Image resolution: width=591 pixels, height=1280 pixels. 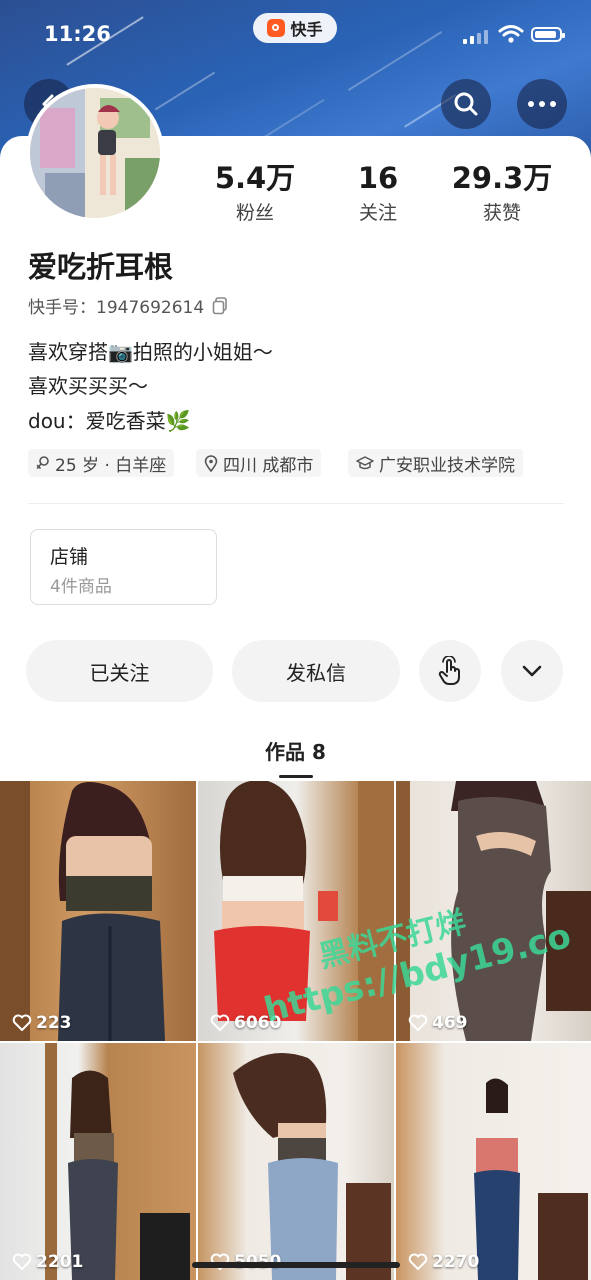 What do you see at coordinates (88, 386) in the screenshot?
I see `bio-line-2: 喜欢买买买～` at bounding box center [88, 386].